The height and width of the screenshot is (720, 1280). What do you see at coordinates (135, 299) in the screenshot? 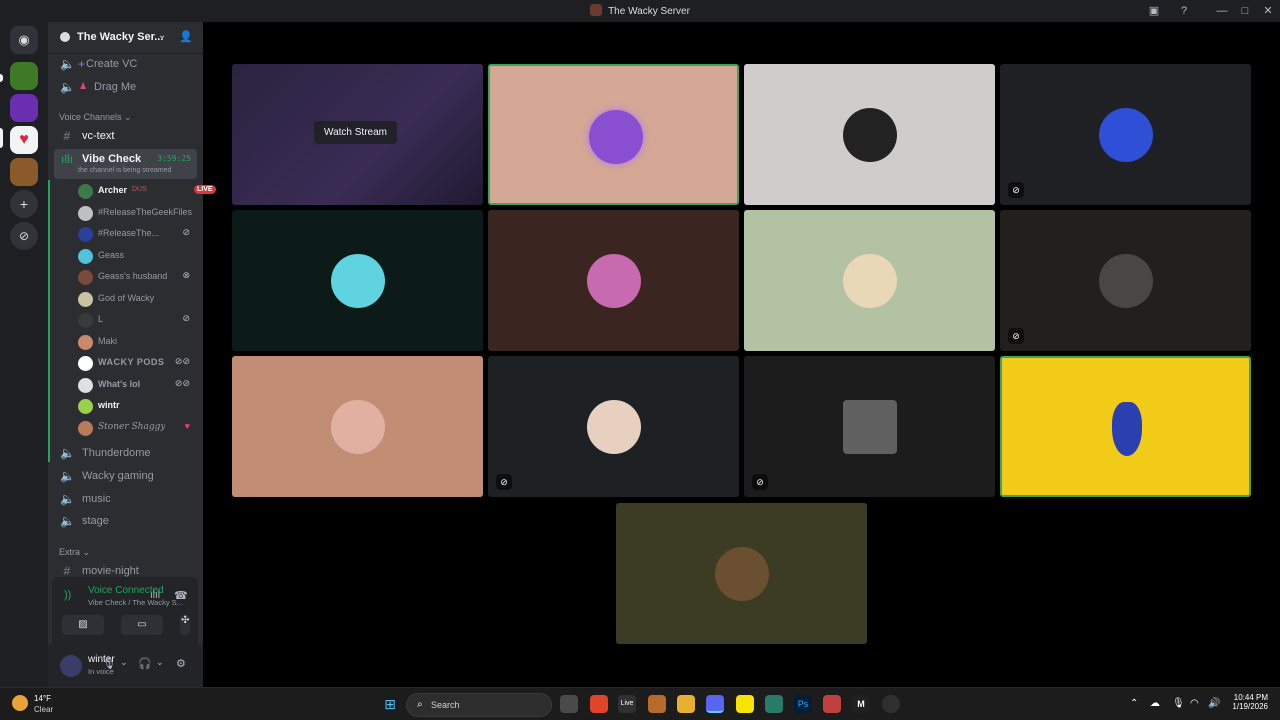
I see `member-god-of-wacky: God of Wacky` at bounding box center [135, 299].